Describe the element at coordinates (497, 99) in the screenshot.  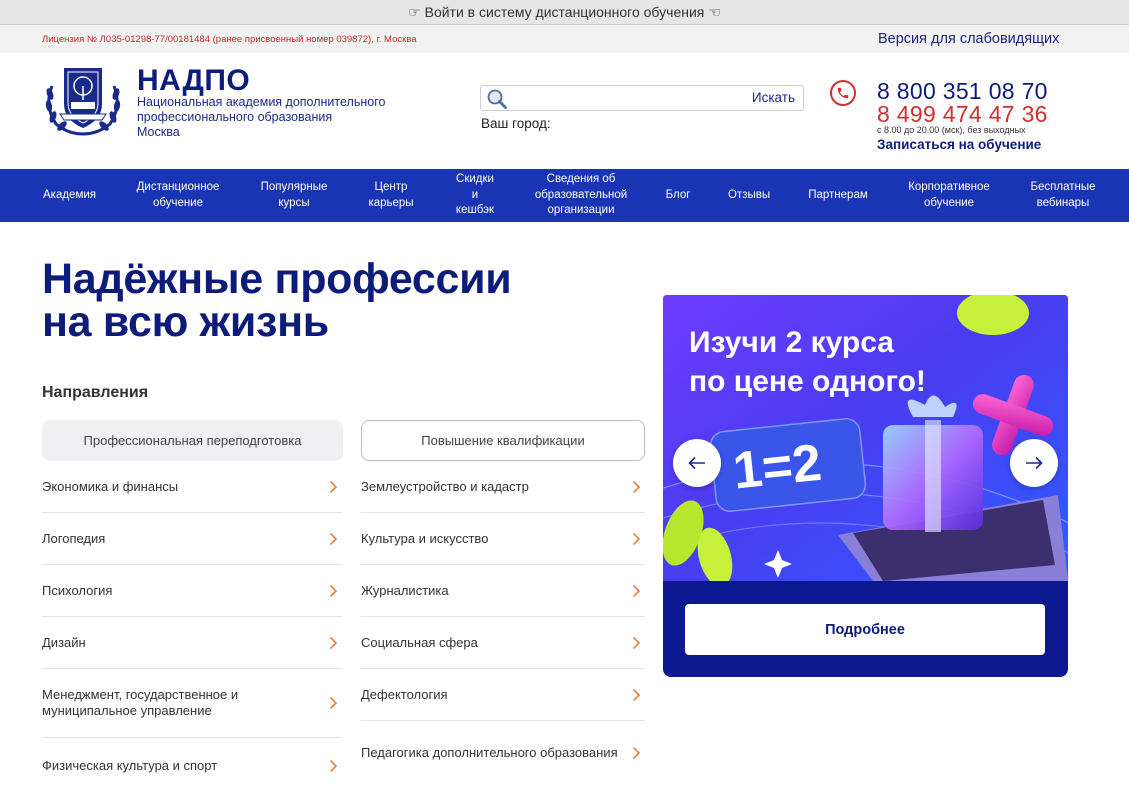
I see `search-icon` at that location.